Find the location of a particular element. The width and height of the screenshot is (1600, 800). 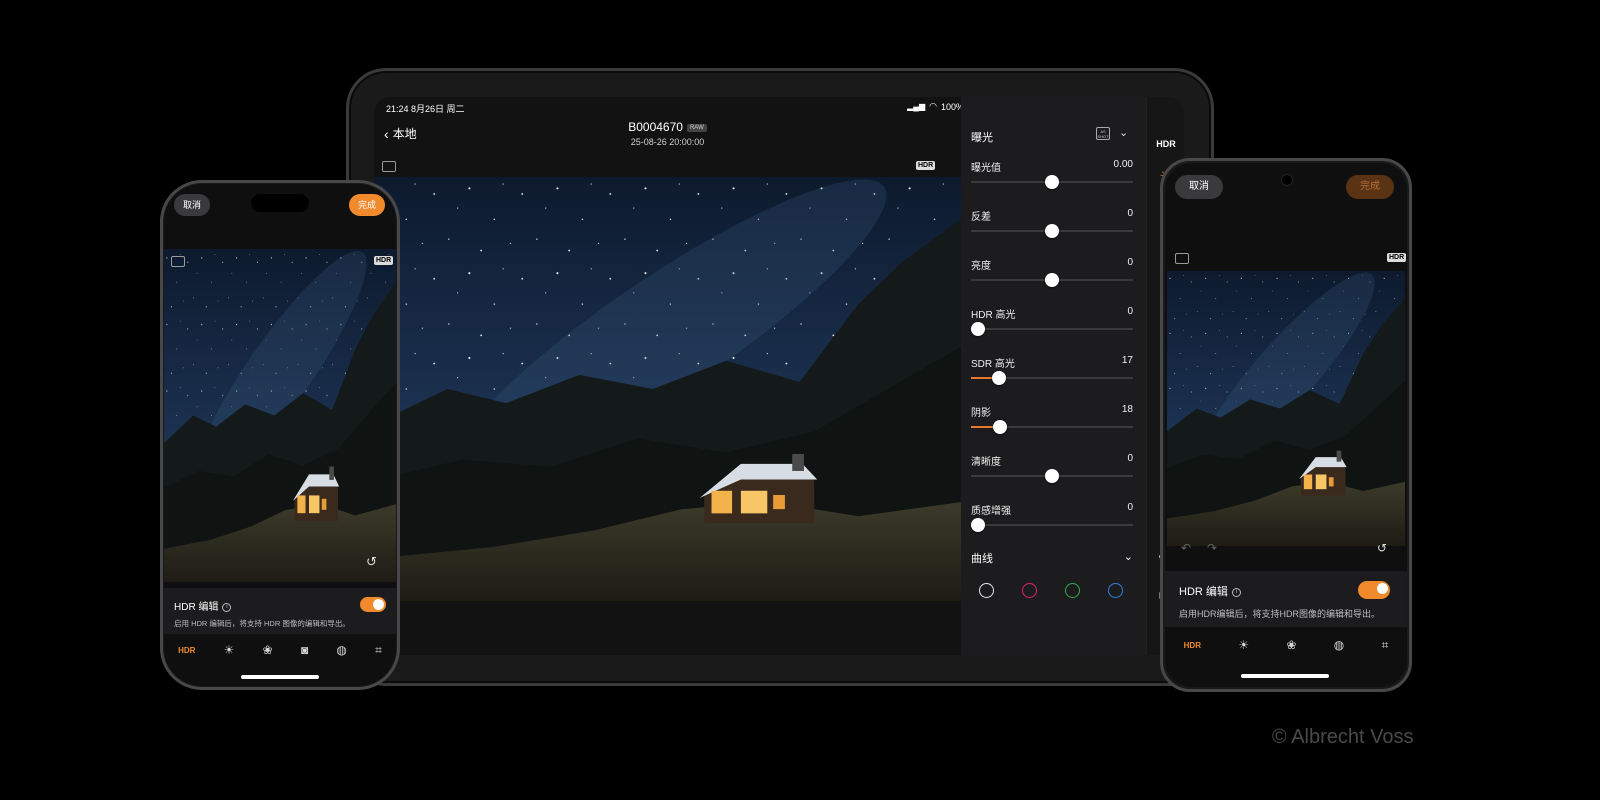

slider-label: 质感增强 is located at coordinates (991, 511).